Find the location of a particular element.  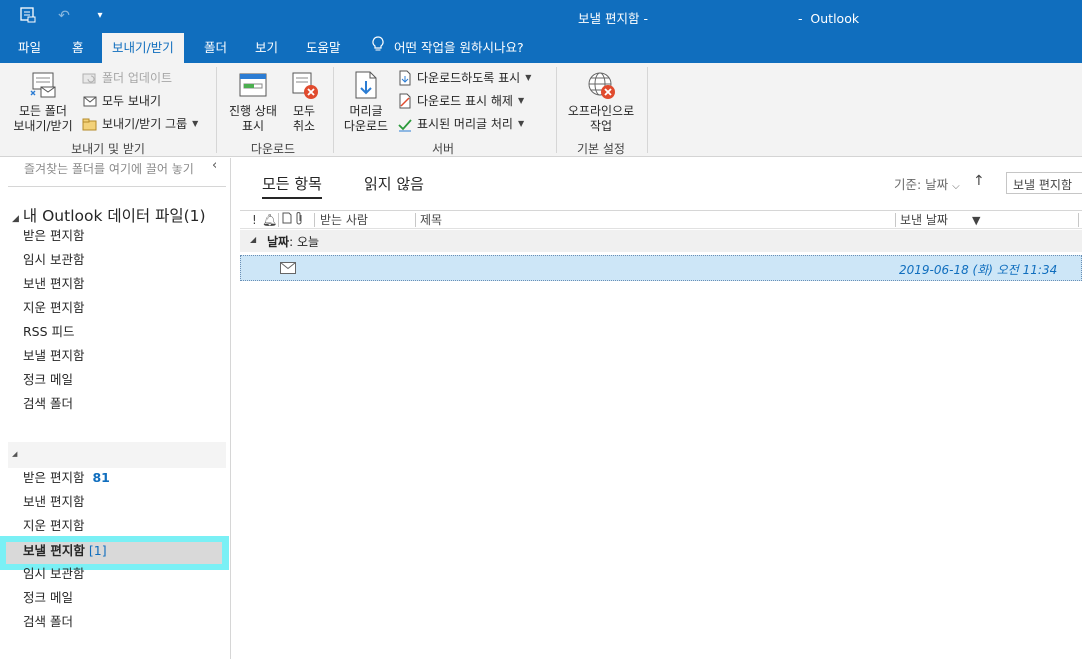

show-progress-label-2: 표시 is located at coordinates (253, 126).